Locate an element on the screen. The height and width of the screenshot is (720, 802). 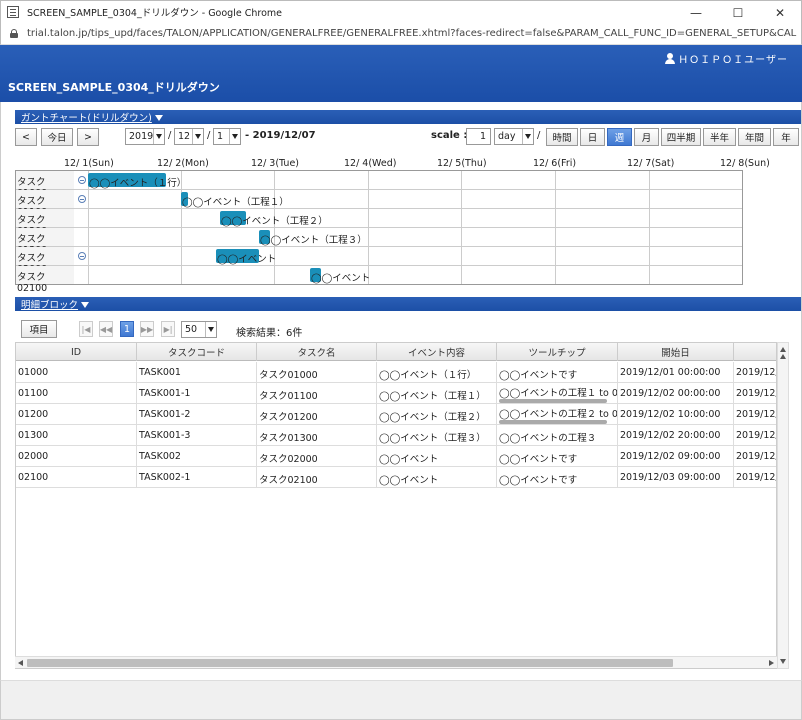
gantt-date: 12/ 4(Wed) is located at coordinates (370, 163).